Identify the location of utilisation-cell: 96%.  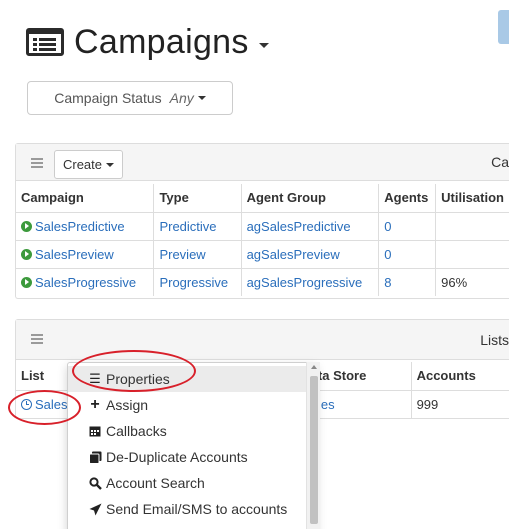
(454, 282).